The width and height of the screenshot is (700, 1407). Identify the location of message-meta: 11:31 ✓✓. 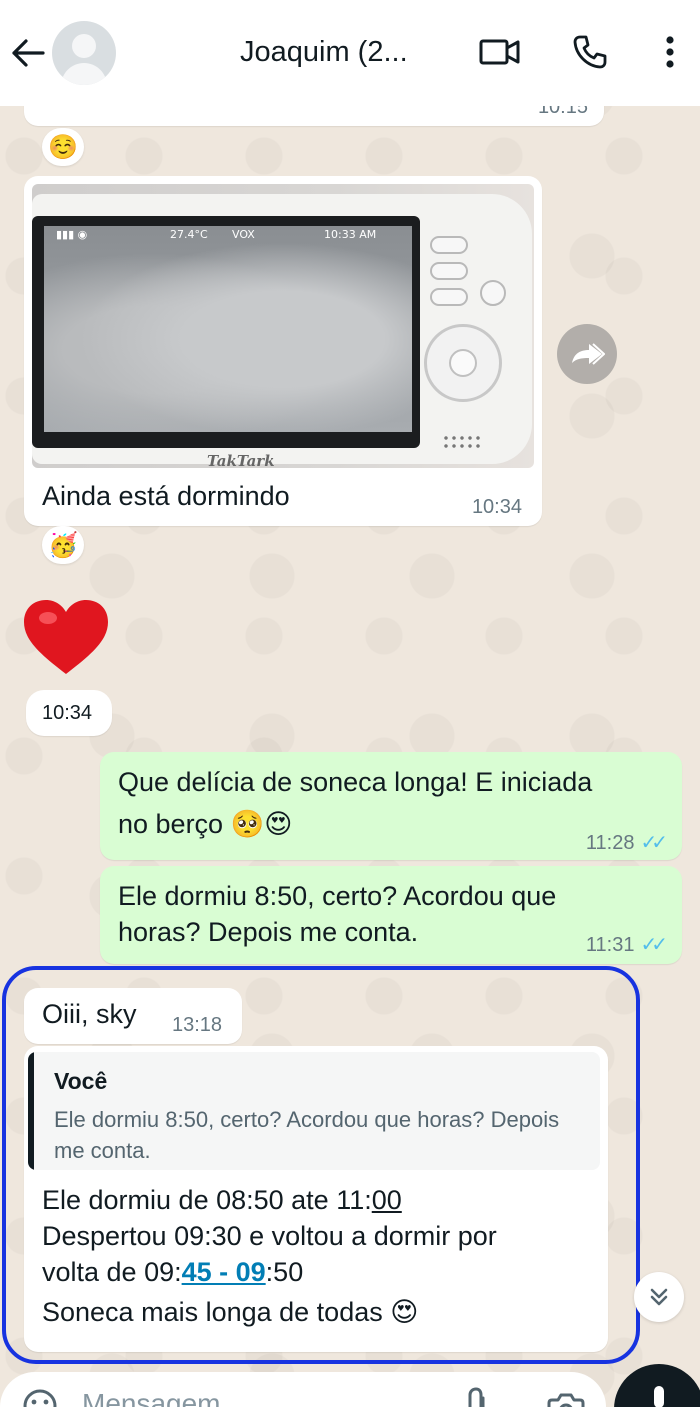
(626, 945).